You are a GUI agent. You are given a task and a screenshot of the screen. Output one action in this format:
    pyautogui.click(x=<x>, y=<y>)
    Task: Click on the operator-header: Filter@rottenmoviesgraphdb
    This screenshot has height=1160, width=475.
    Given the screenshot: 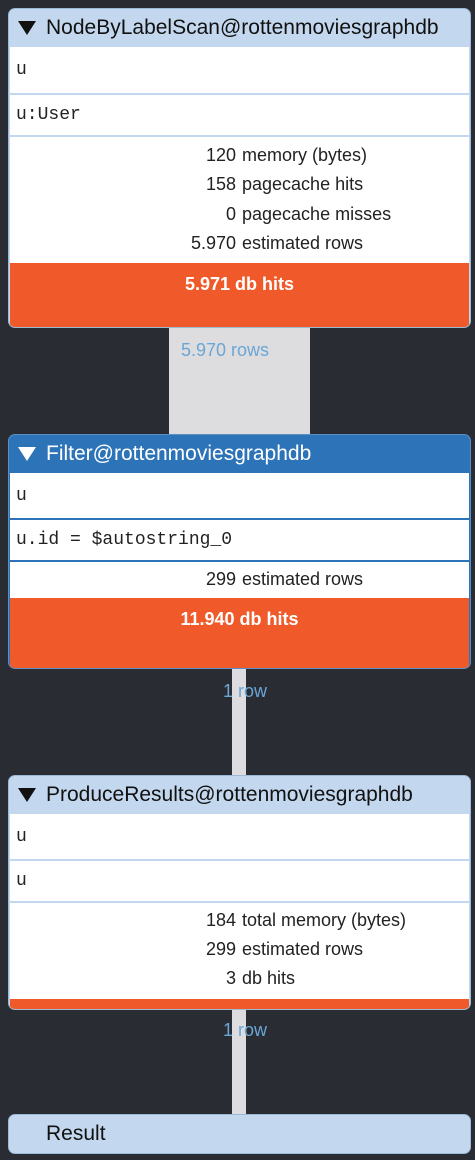 What is the action you would take?
    pyautogui.click(x=239, y=454)
    